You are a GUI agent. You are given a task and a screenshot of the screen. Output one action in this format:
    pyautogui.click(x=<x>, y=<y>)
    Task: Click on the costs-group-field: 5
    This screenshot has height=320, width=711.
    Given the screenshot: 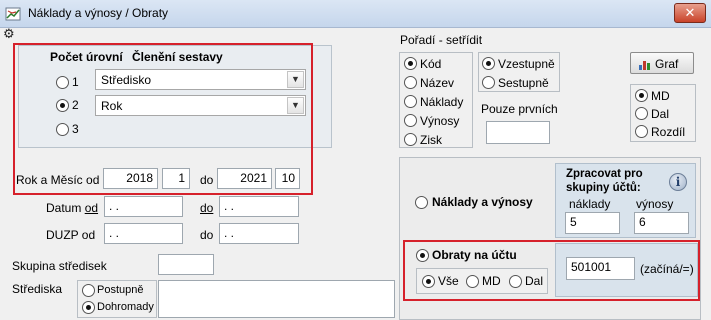 What is the action you would take?
    pyautogui.click(x=592, y=223)
    